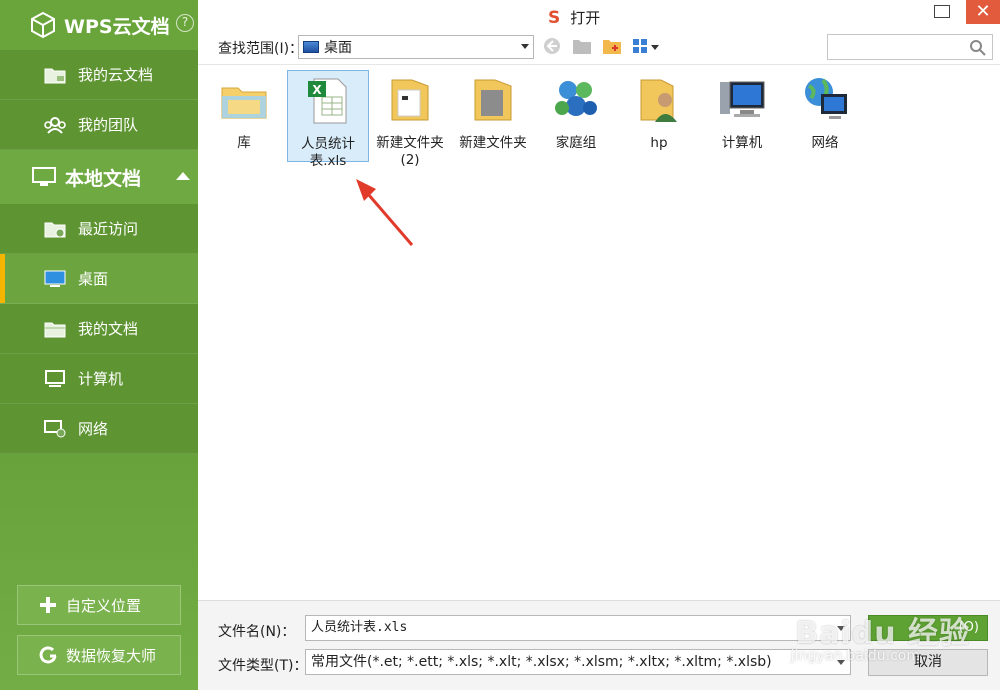 Image resolution: width=1000 pixels, height=690 pixels. Describe the element at coordinates (552, 46) in the screenshot. I see `back-icon` at that location.